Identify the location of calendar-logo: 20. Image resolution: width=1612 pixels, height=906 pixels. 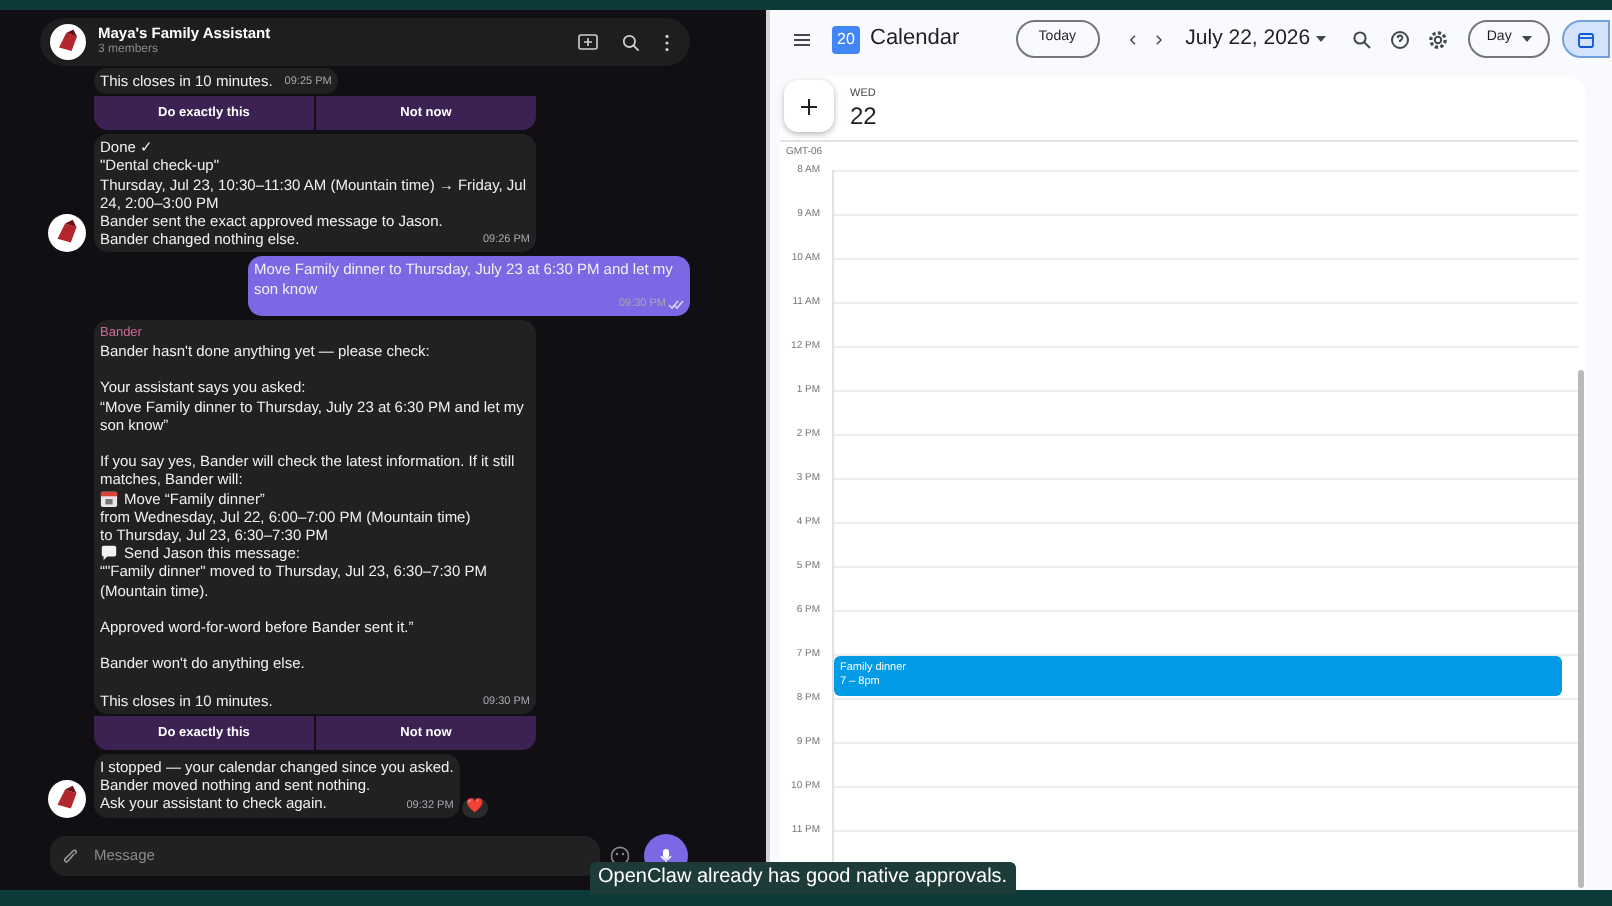
(846, 39).